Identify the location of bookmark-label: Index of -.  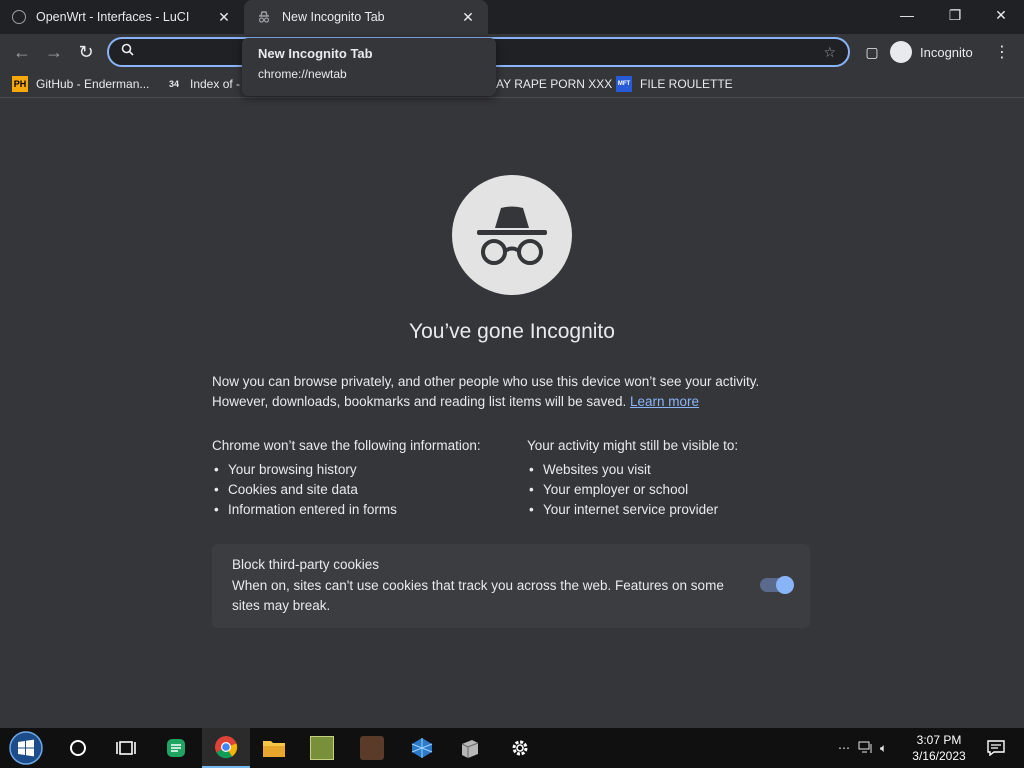
(215, 84).